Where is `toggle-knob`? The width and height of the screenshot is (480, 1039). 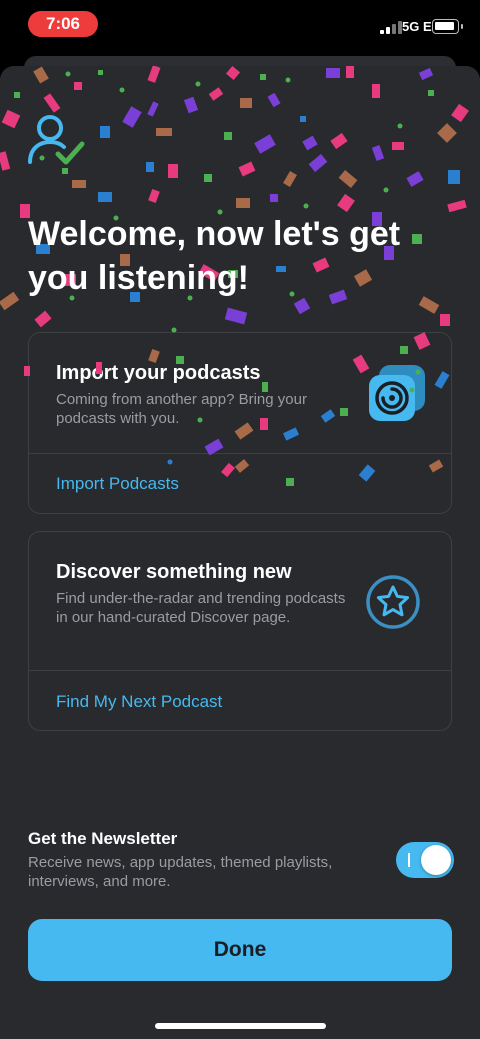 toggle-knob is located at coordinates (436, 860).